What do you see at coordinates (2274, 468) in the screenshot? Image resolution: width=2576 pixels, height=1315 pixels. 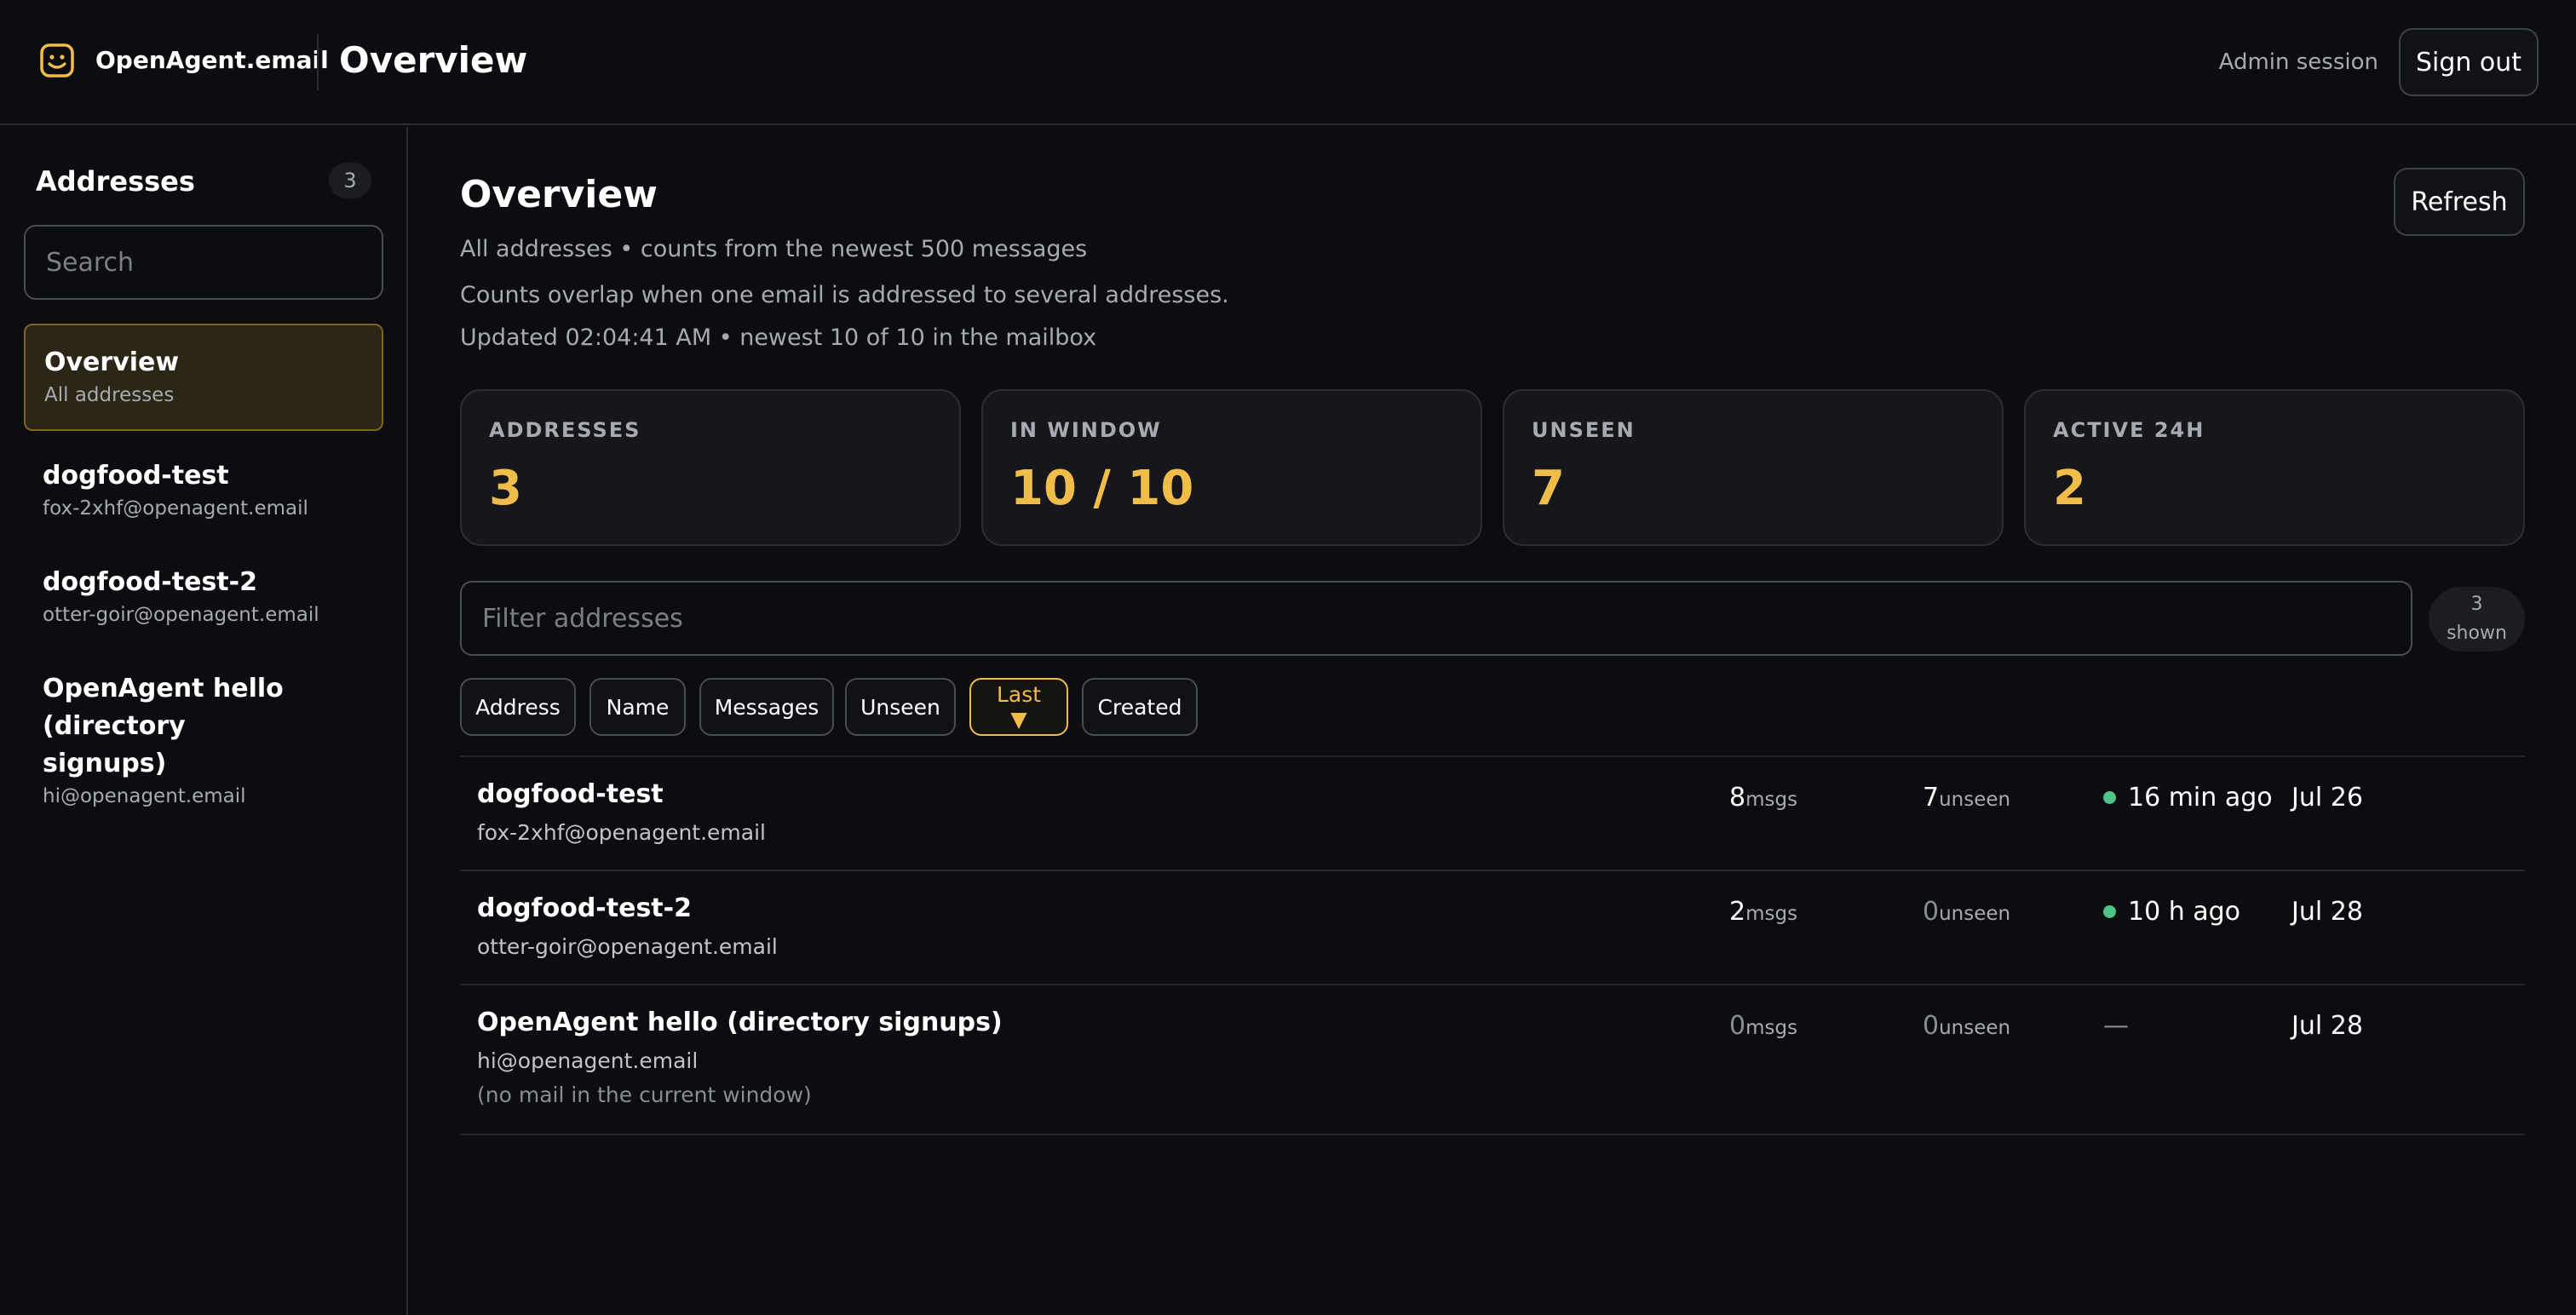 I see `stat-card-active-24h: ACTIVE 24H 2` at bounding box center [2274, 468].